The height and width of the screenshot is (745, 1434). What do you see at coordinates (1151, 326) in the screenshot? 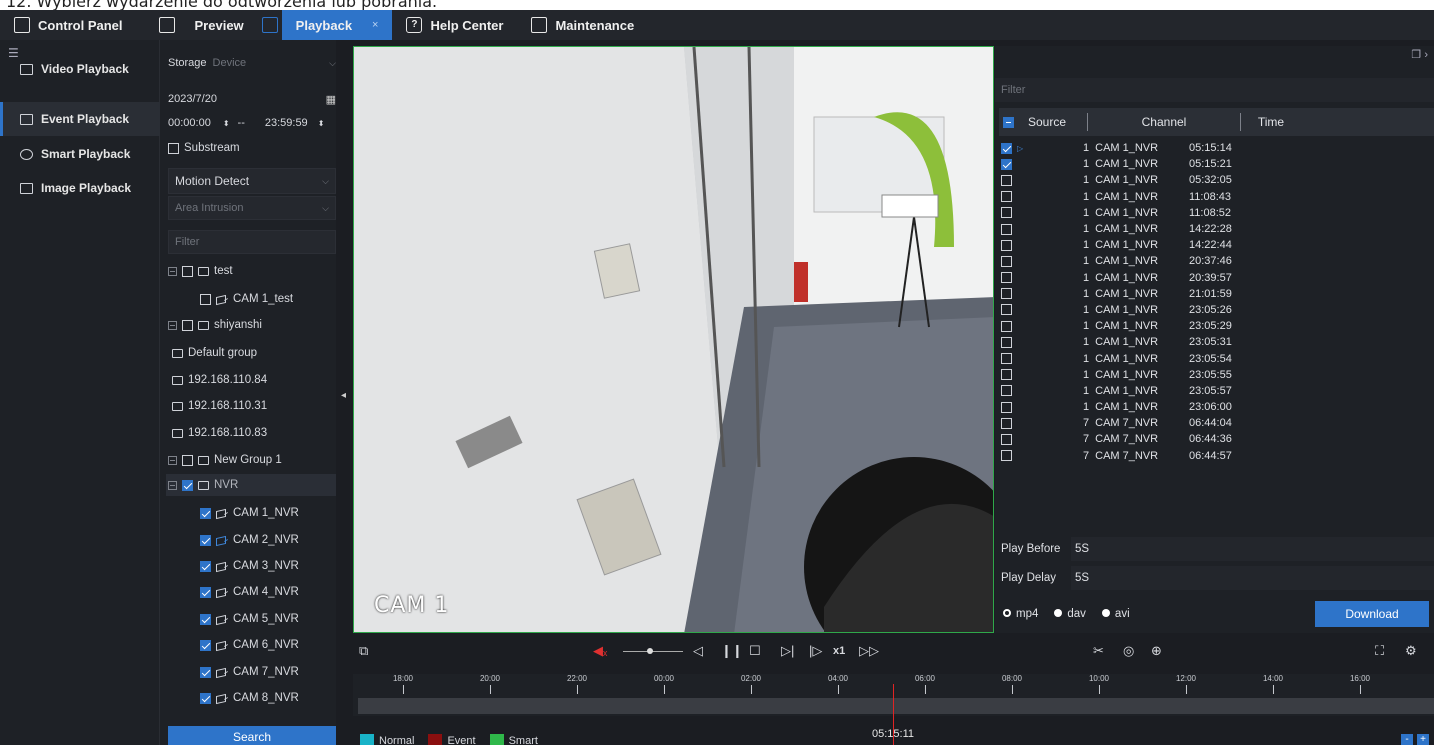
I see `event-row: 1 CAM 1_NVR 23:05:29` at bounding box center [1151, 326].